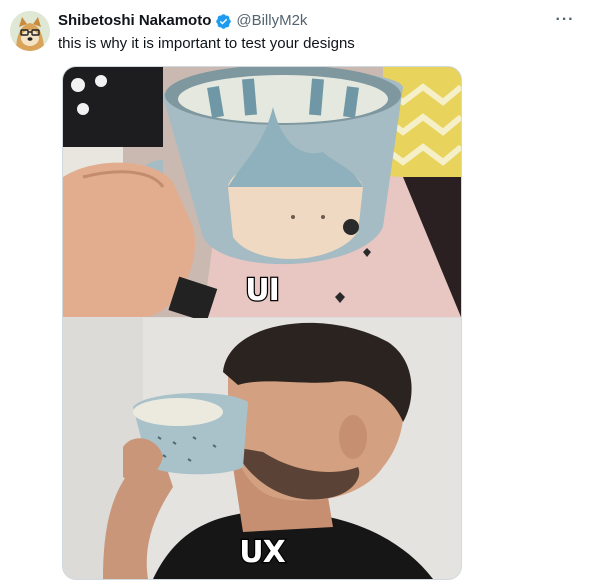 The image size is (589, 585). Describe the element at coordinates (224, 21) in the screenshot. I see `verified-badge-icon` at that location.